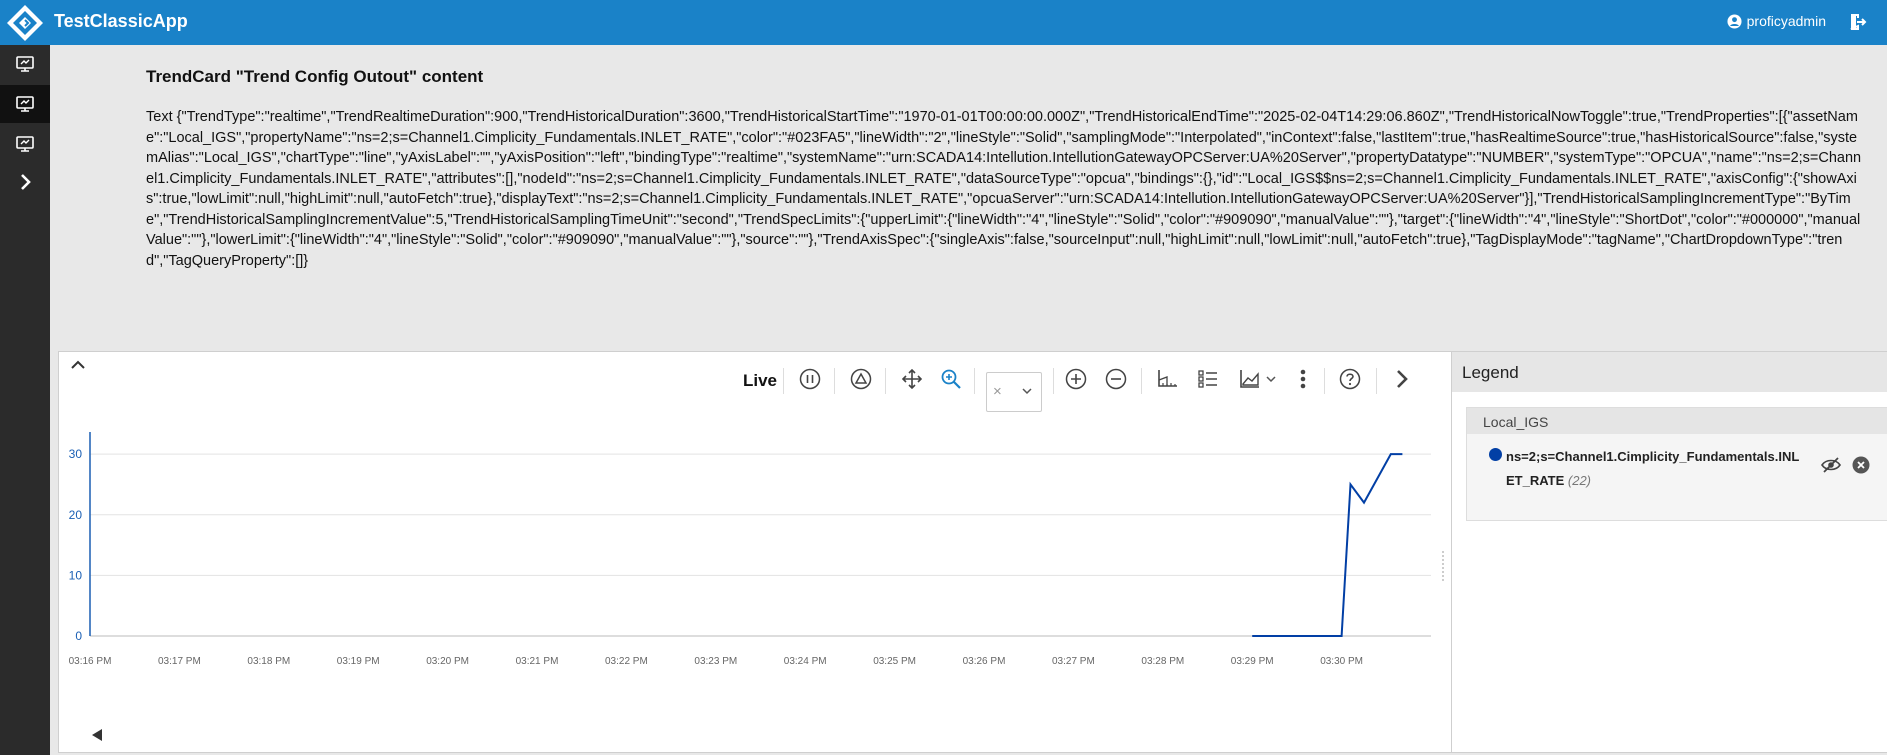 The height and width of the screenshot is (755, 1887). What do you see at coordinates (1861, 465) in the screenshot?
I see `remove-circle-icon` at bounding box center [1861, 465].